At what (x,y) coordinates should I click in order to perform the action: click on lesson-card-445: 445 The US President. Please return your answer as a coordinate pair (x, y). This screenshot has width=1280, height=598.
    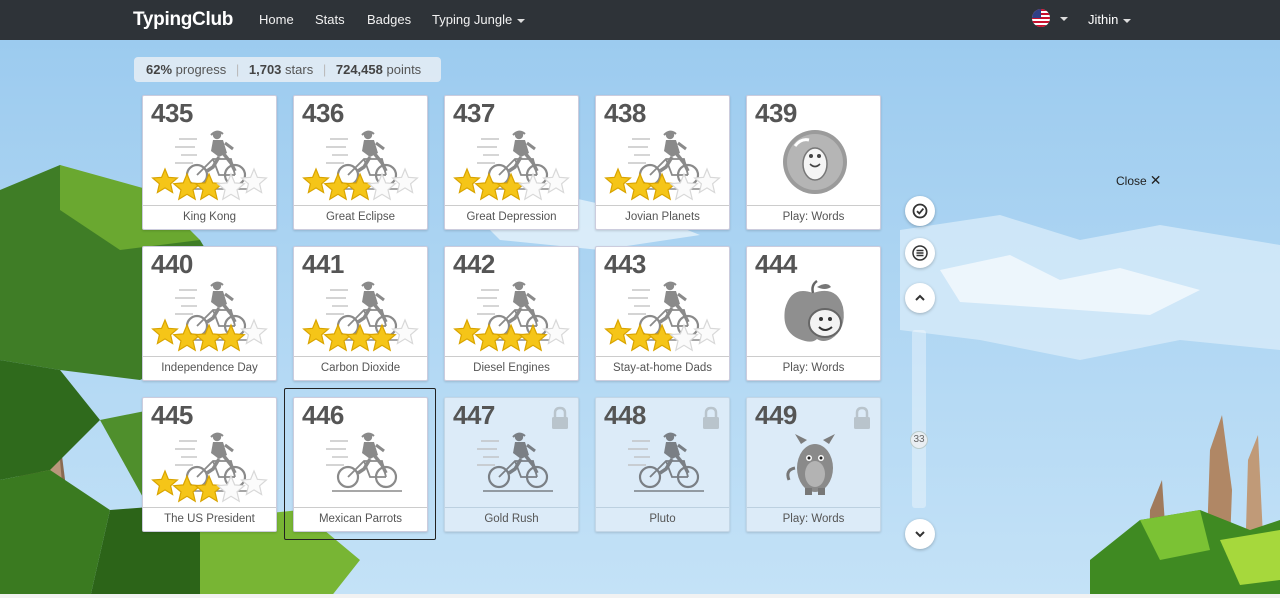
    Looking at the image, I should click on (209, 464).